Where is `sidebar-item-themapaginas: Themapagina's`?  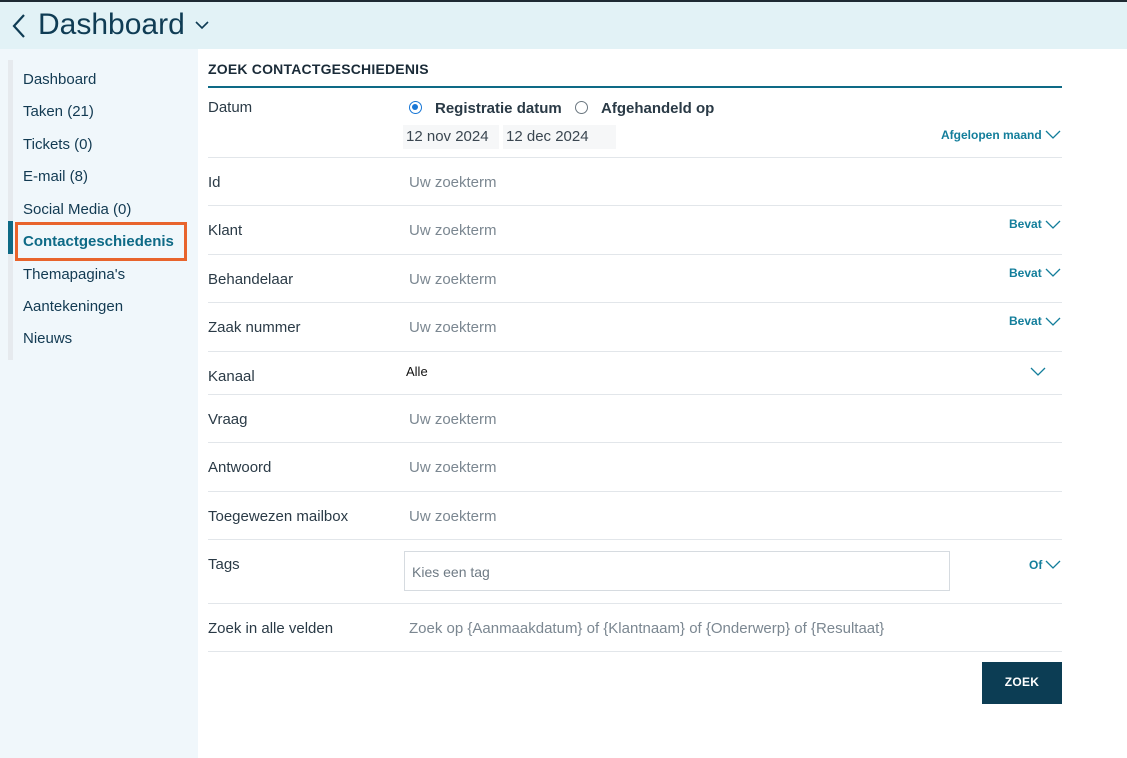 sidebar-item-themapaginas: Themapagina's is located at coordinates (74, 274).